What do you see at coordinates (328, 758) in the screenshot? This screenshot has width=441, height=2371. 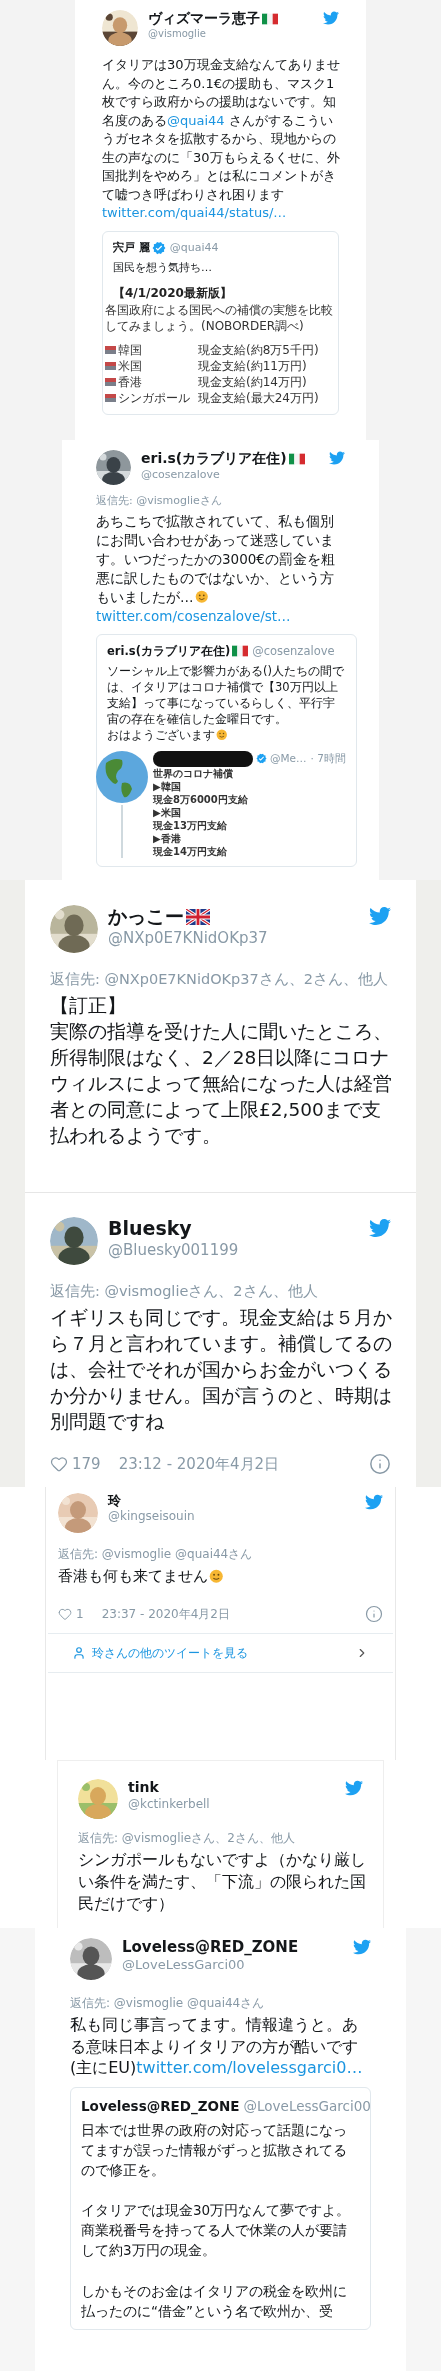 I see `tweet-time: · 7時間` at bounding box center [328, 758].